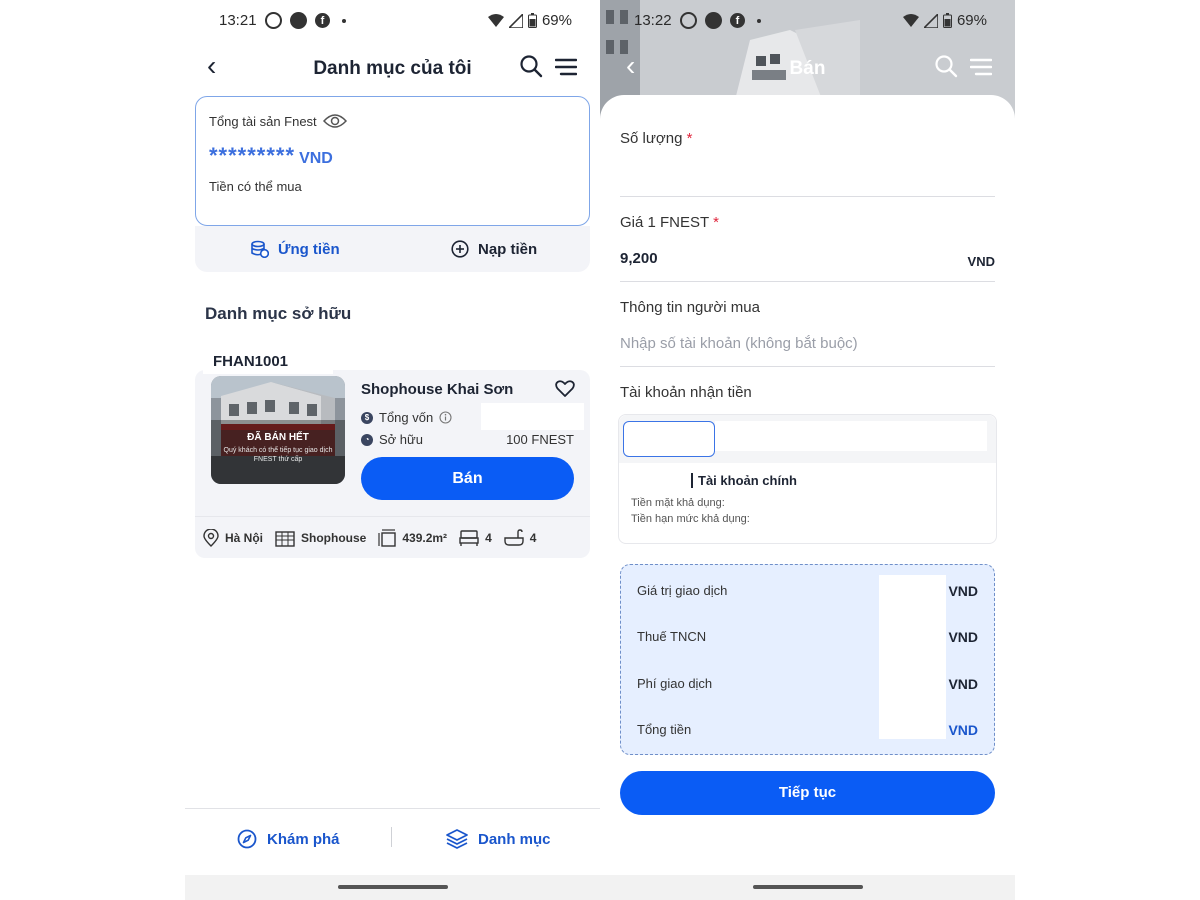  I want to click on quantity-label: Số lượng *, so click(656, 138).